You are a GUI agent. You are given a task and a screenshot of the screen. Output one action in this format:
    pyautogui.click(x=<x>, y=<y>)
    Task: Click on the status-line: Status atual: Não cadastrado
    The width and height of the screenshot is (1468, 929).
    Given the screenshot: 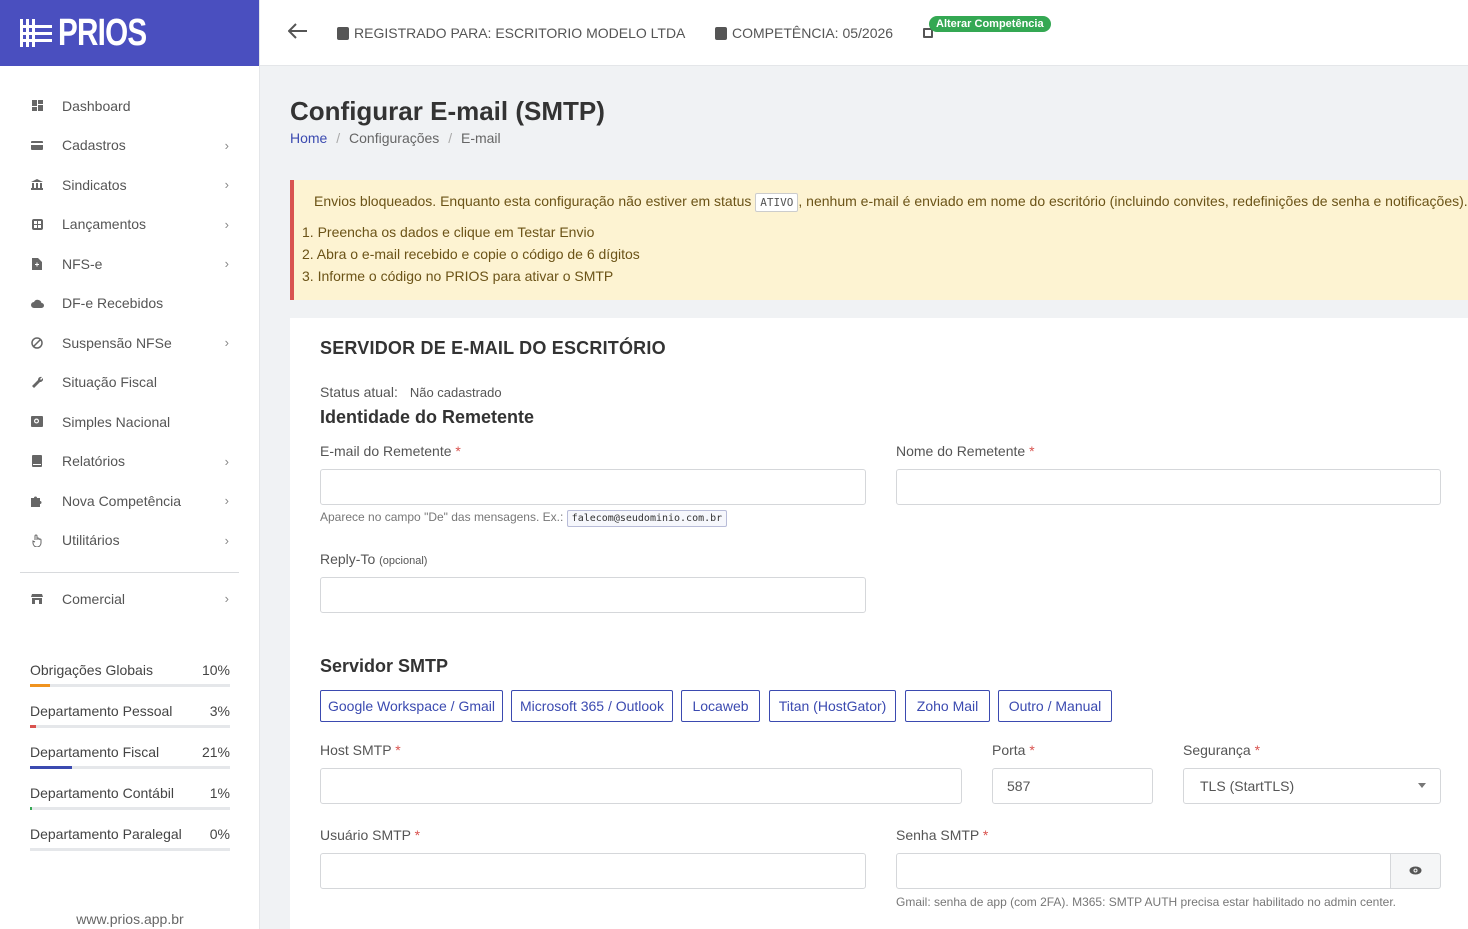 What is the action you would take?
    pyautogui.click(x=411, y=392)
    